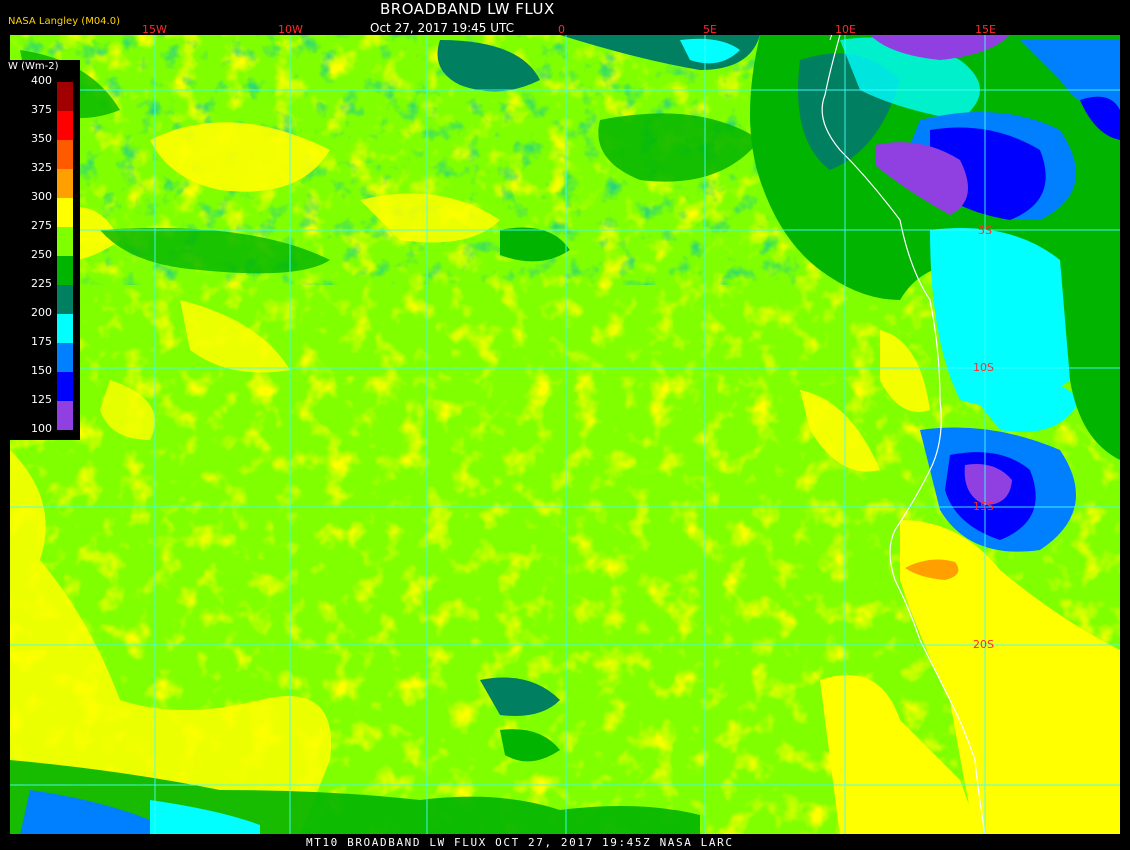  Describe the element at coordinates (41, 138) in the screenshot. I see `colorbar-tick-label: 350` at that location.